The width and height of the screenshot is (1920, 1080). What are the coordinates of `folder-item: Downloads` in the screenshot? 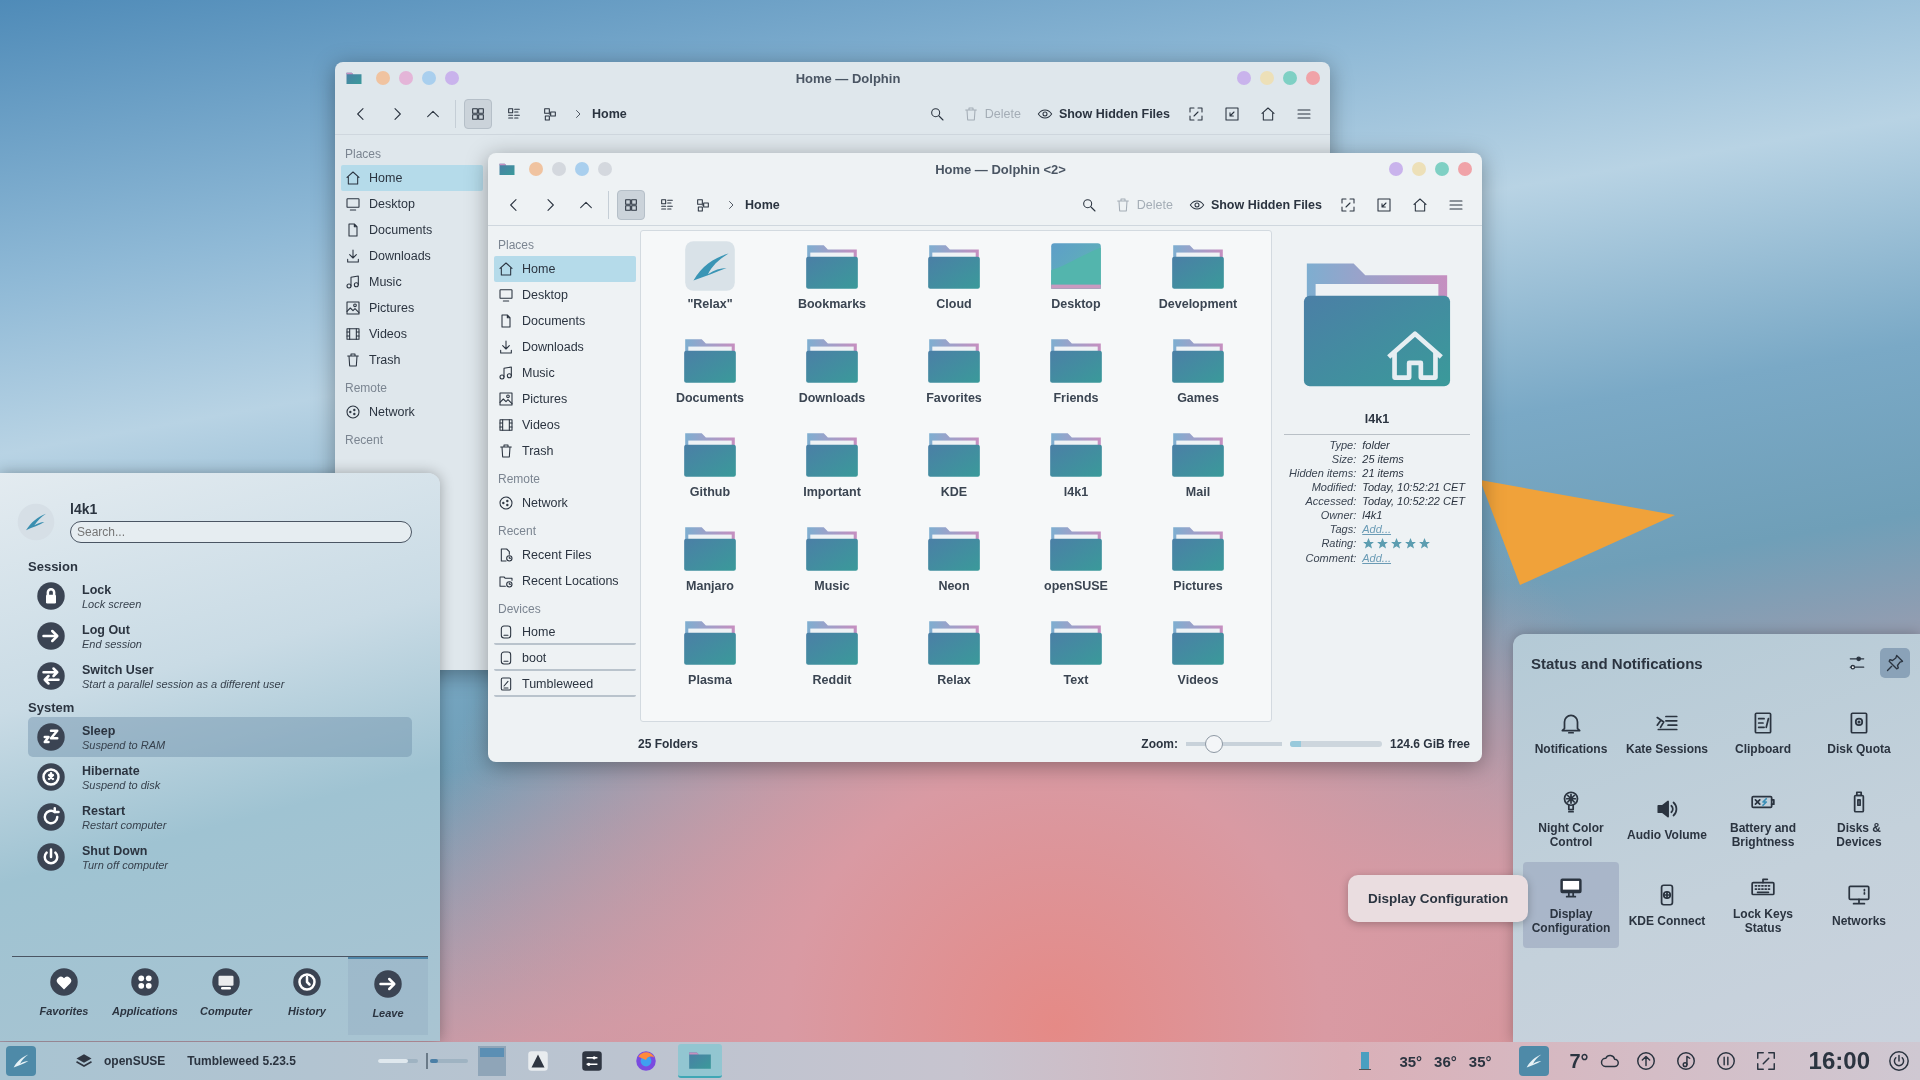 It's located at (832, 380).